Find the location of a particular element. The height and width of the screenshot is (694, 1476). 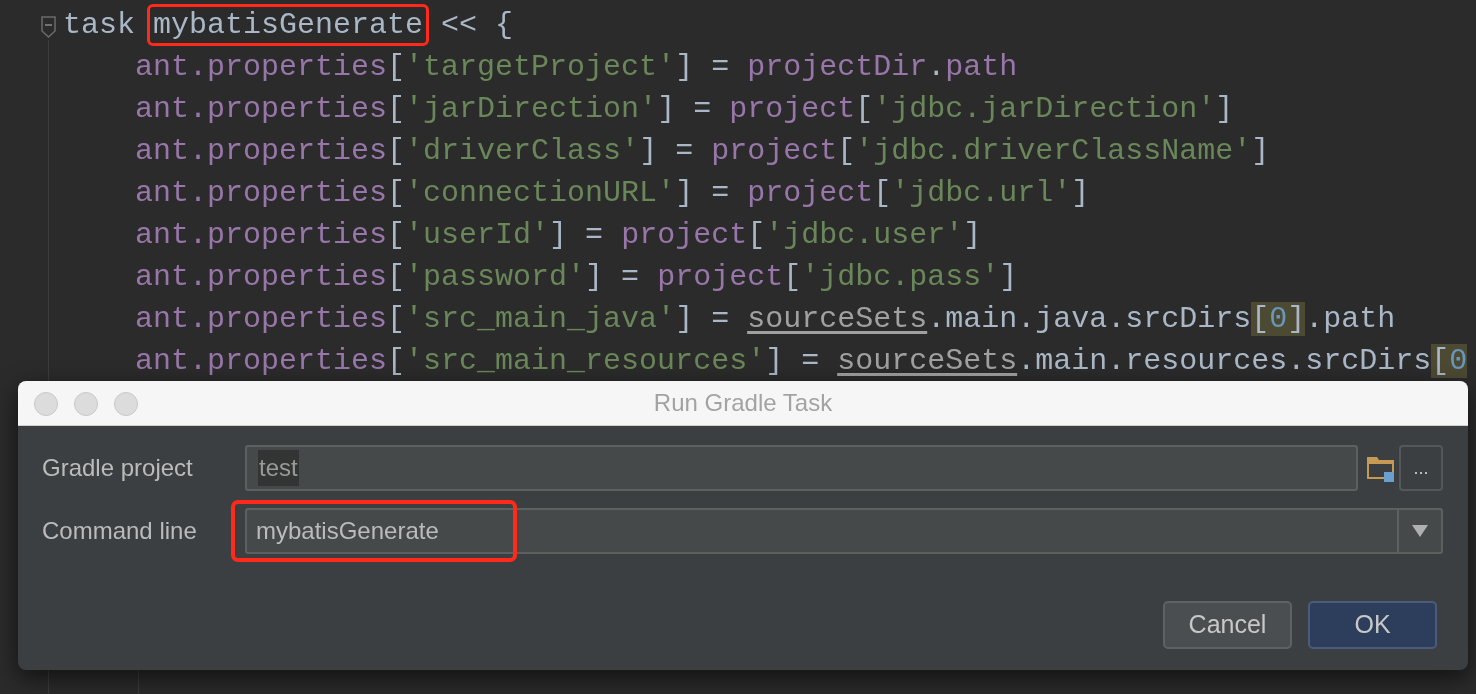

field-label: Command line is located at coordinates (120, 531).